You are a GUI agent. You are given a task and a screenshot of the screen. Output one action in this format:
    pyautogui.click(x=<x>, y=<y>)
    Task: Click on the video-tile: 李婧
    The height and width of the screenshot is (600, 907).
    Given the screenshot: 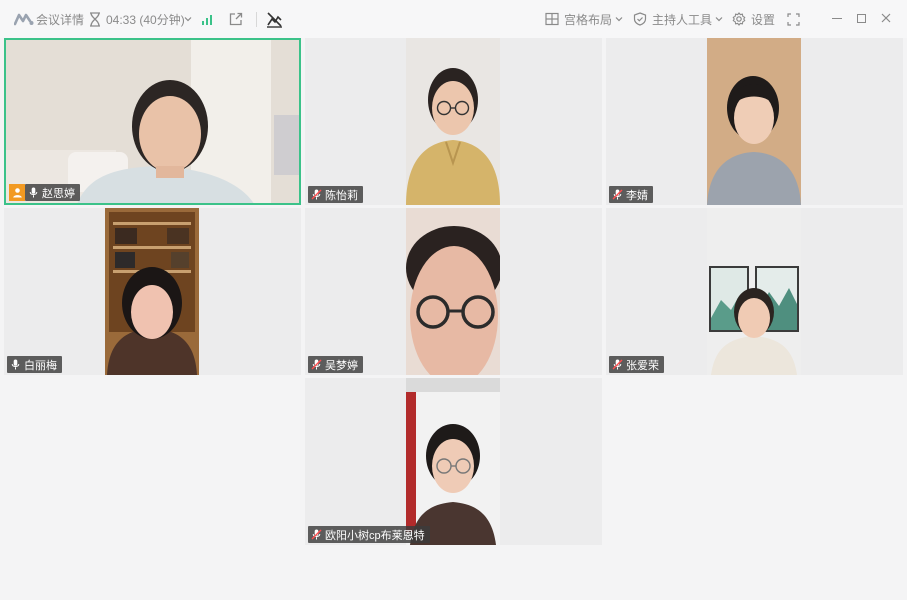 What is the action you would take?
    pyautogui.click(x=754, y=121)
    